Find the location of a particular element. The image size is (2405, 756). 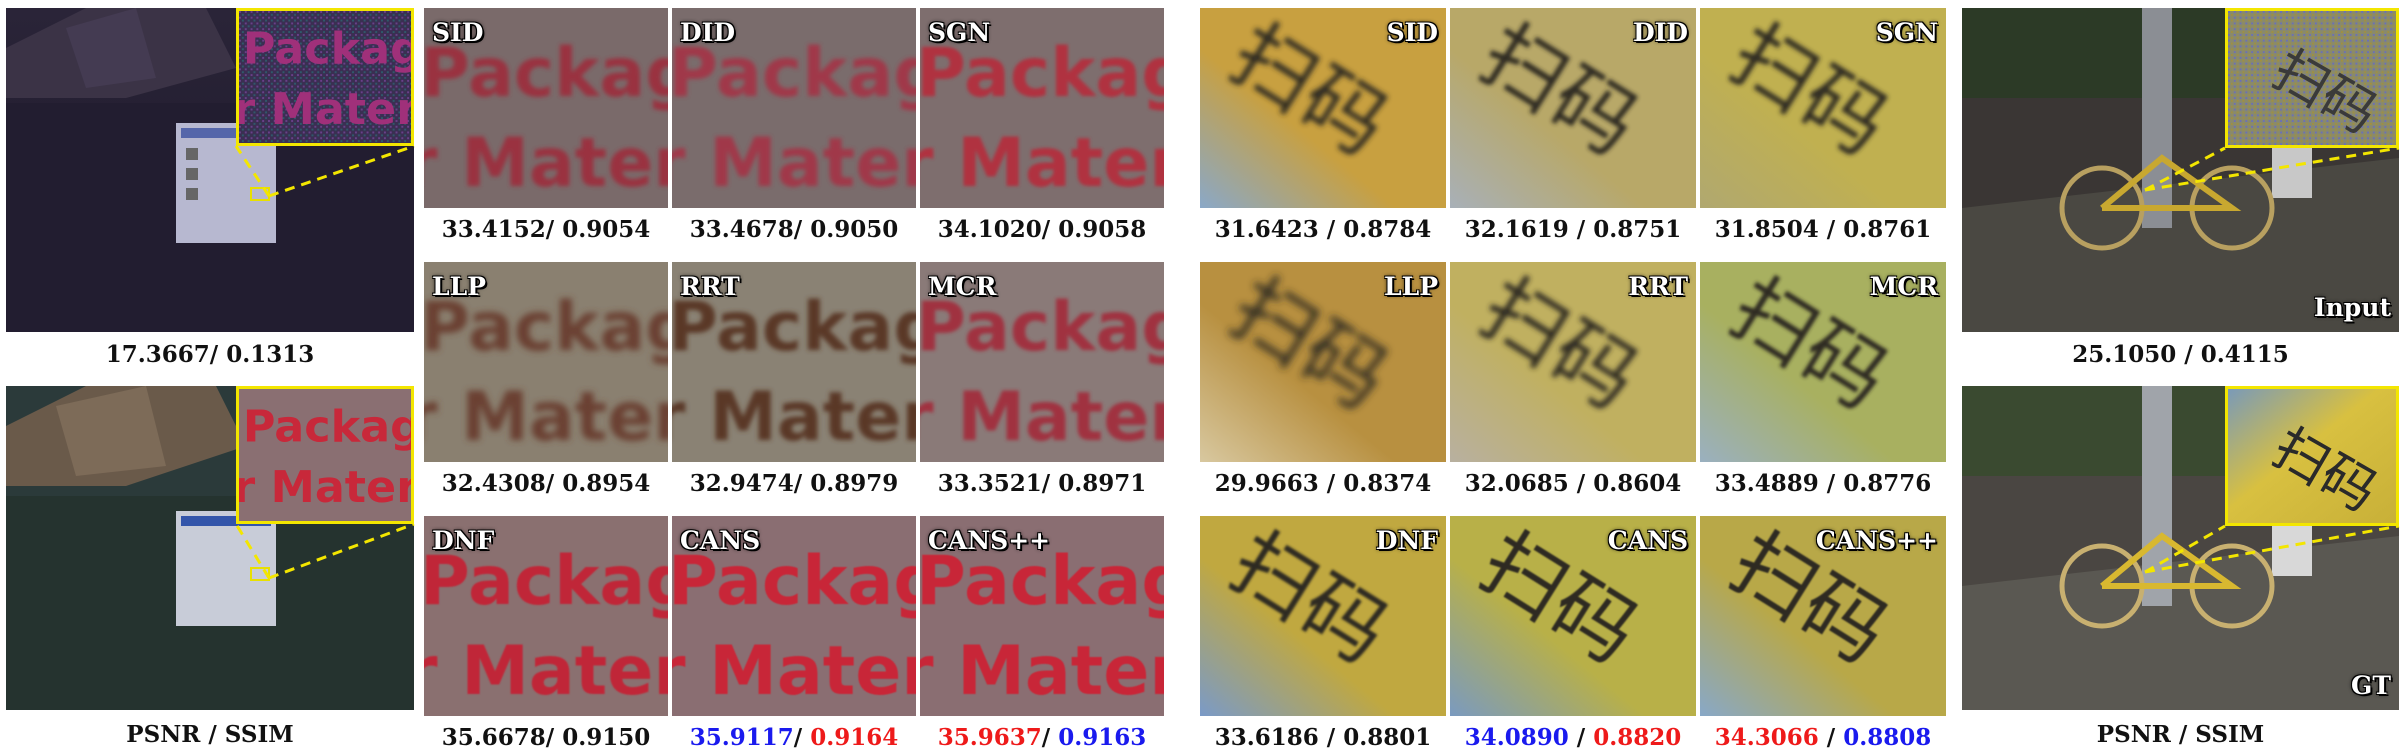

psnr-ssim-metrics: 33.4678/ 0.9050 is located at coordinates (794, 230).